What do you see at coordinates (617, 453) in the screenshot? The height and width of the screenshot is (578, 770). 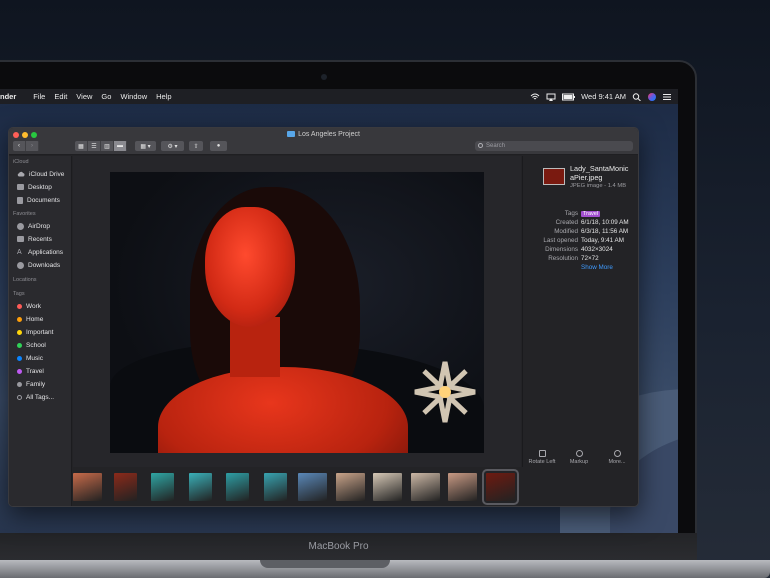 I see `ellipsis-icon` at bounding box center [617, 453].